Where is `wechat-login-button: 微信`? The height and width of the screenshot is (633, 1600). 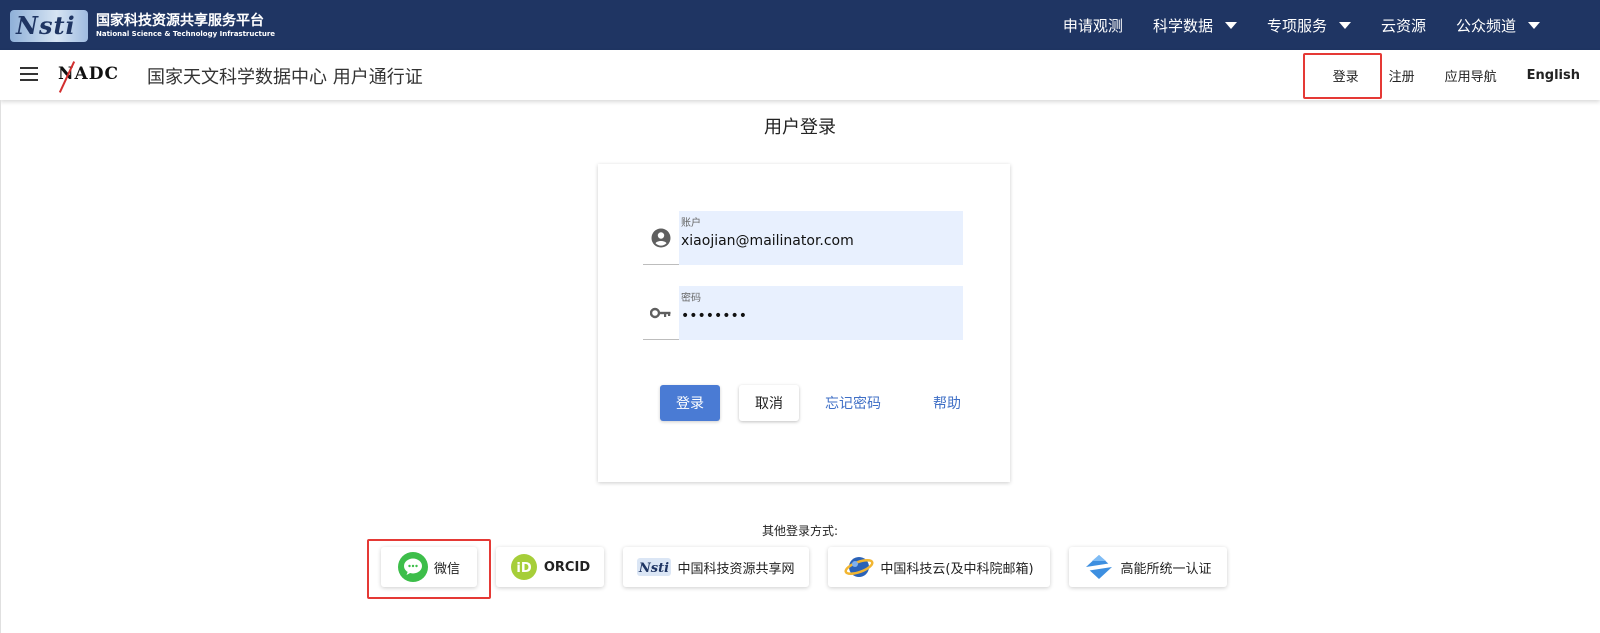
wechat-login-button: 微信 is located at coordinates (429, 567).